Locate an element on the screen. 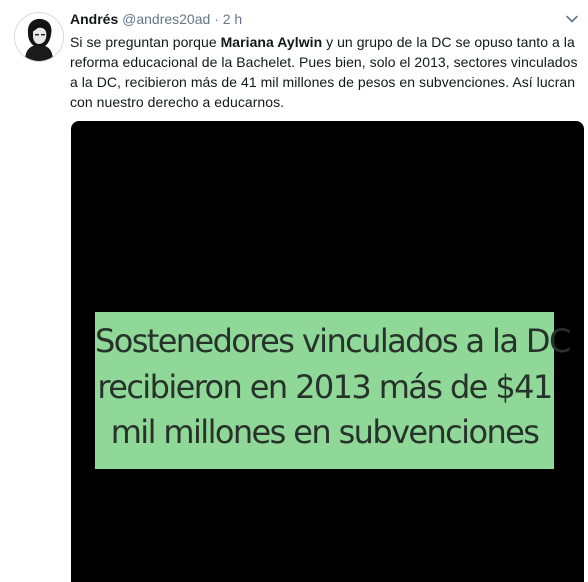 The image size is (588, 582). banner-line-2: recibieron en 2013 más de $41 is located at coordinates (325, 387).